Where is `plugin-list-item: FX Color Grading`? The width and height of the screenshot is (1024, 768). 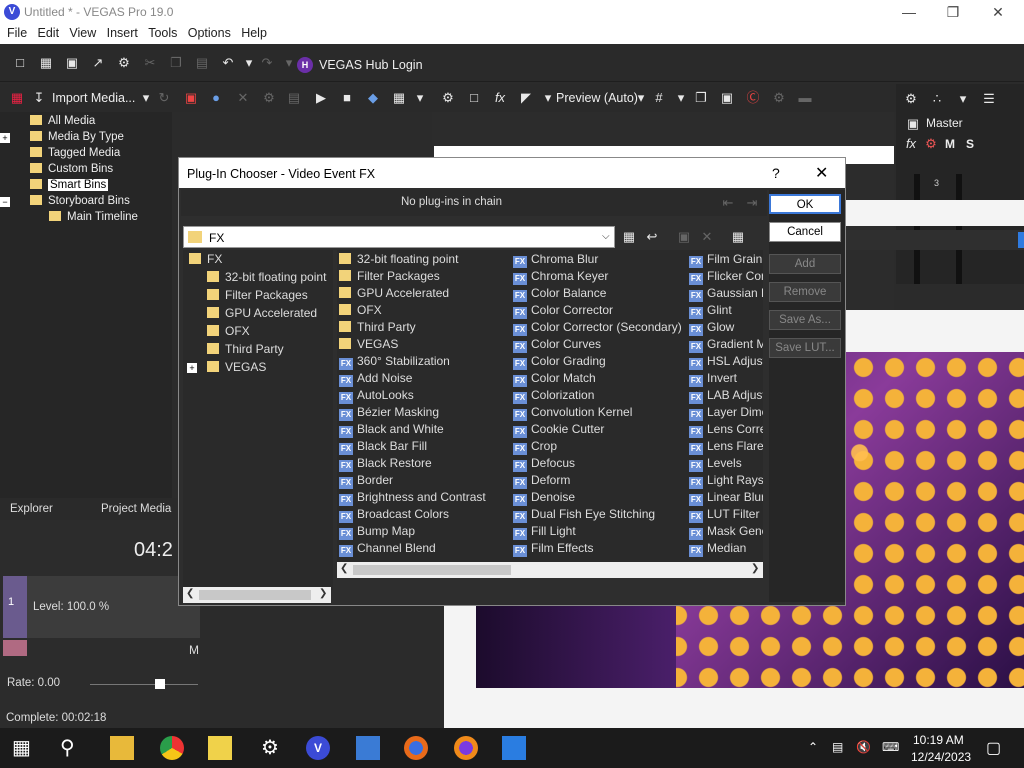 plugin-list-item: FX Color Grading is located at coordinates (559, 362).